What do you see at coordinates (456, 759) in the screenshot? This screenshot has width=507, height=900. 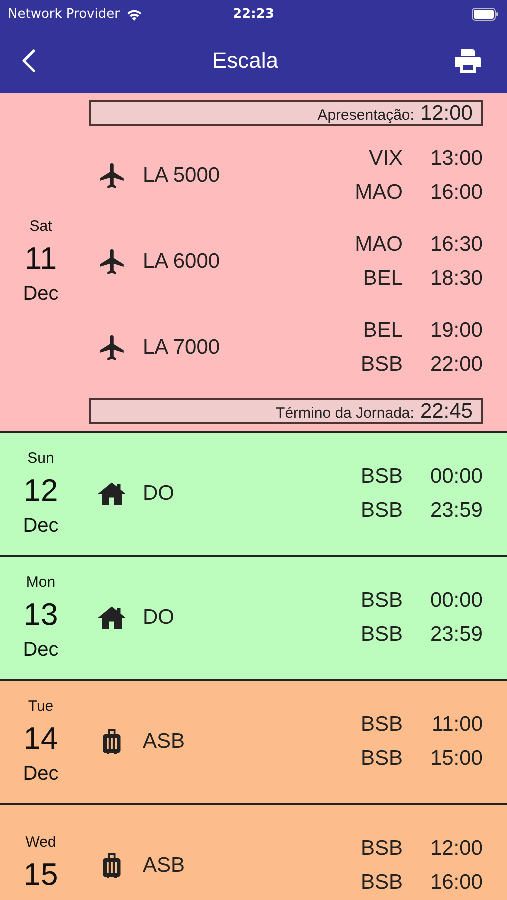 I see `leg-time: 15:00` at bounding box center [456, 759].